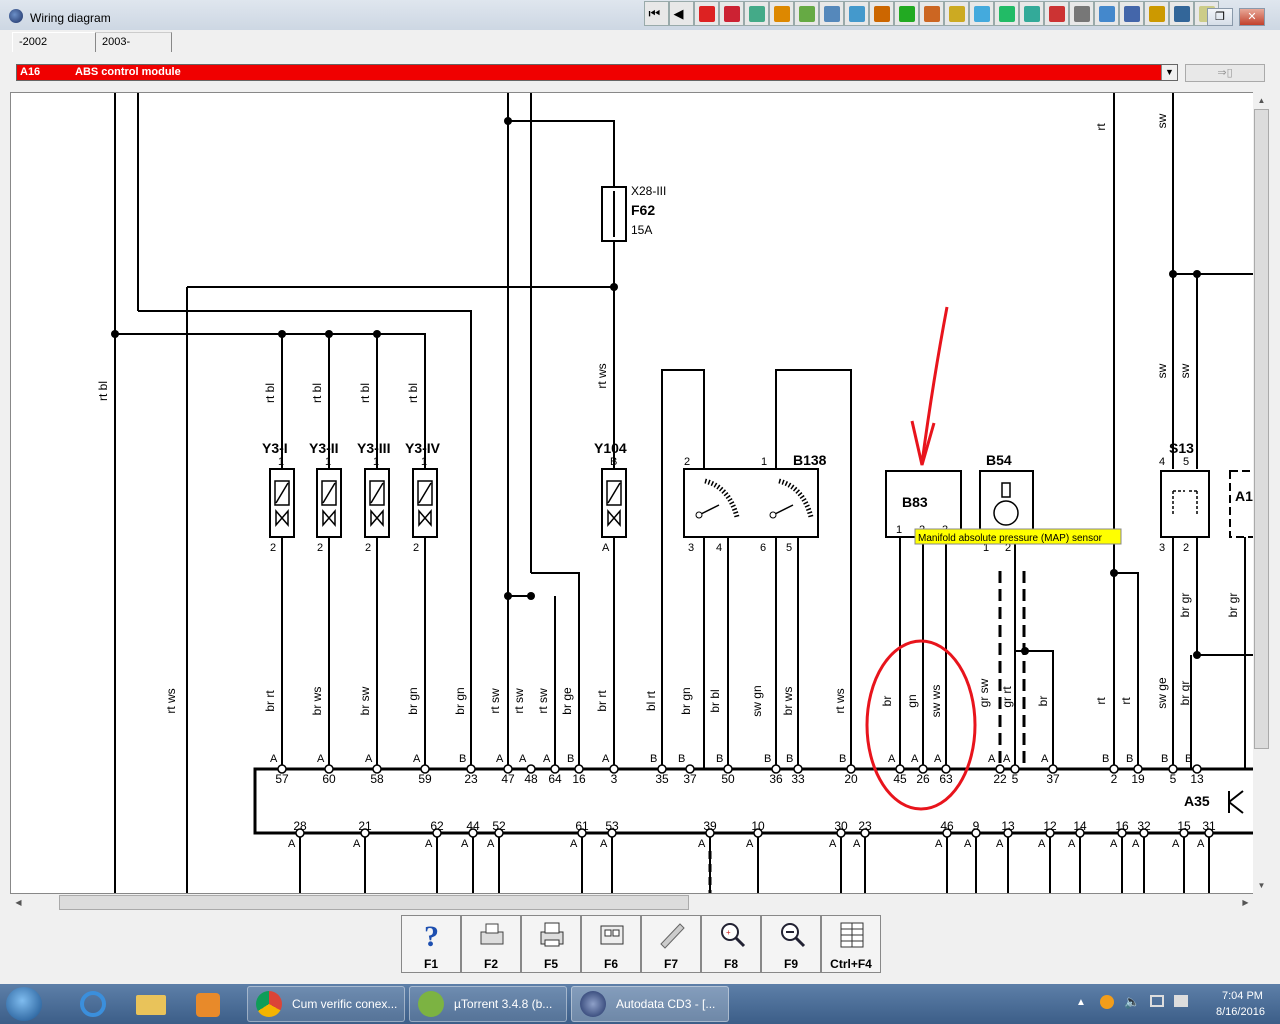  What do you see at coordinates (831, 13) in the screenshot?
I see `gauge-icon` at bounding box center [831, 13].